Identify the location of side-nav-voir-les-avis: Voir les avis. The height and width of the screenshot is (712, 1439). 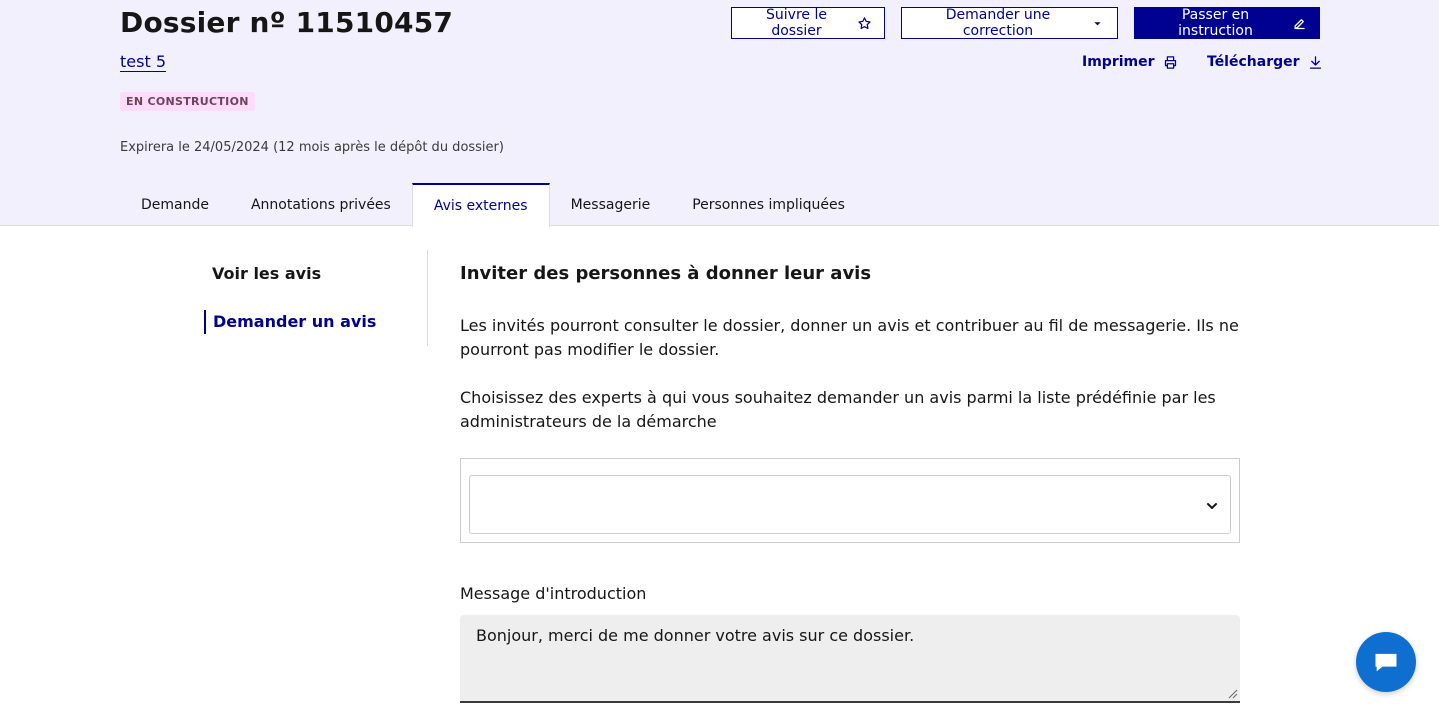
(262, 273).